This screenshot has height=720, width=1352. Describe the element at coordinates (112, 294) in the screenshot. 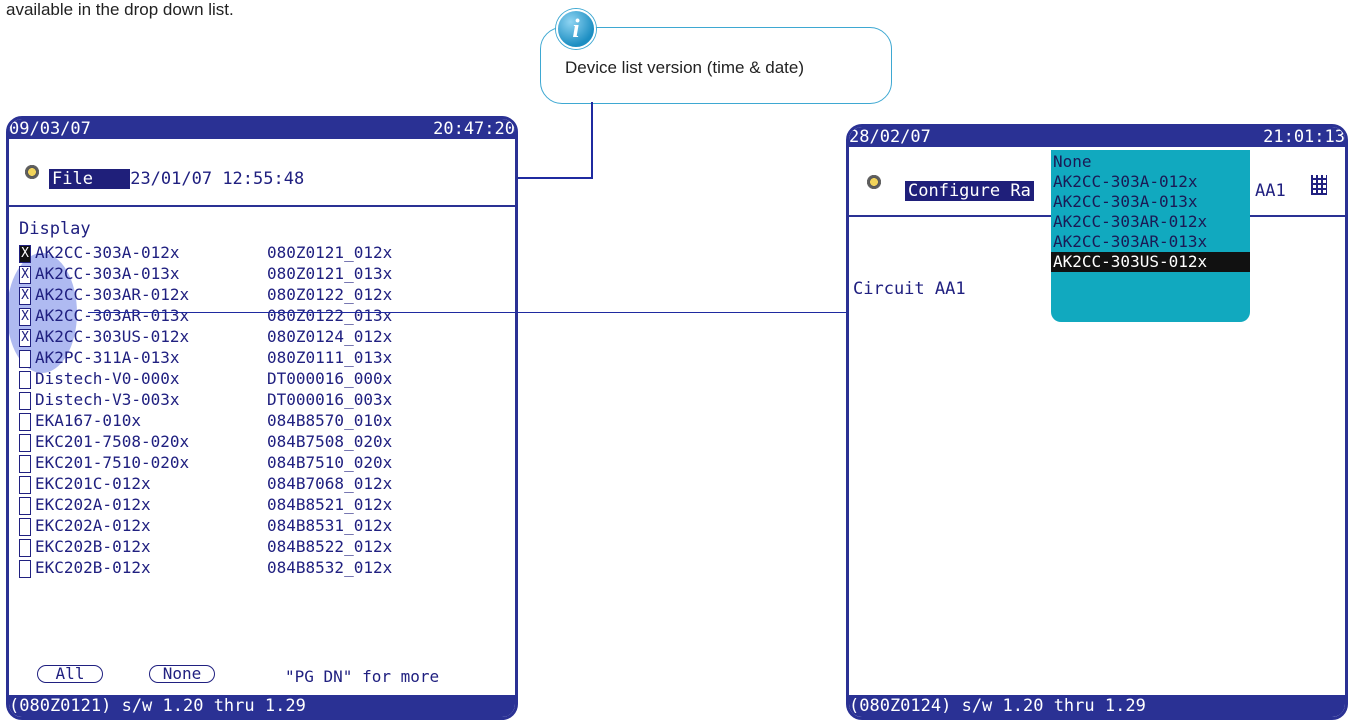

I see `device-name: AK2CC-303AR-012x` at that location.